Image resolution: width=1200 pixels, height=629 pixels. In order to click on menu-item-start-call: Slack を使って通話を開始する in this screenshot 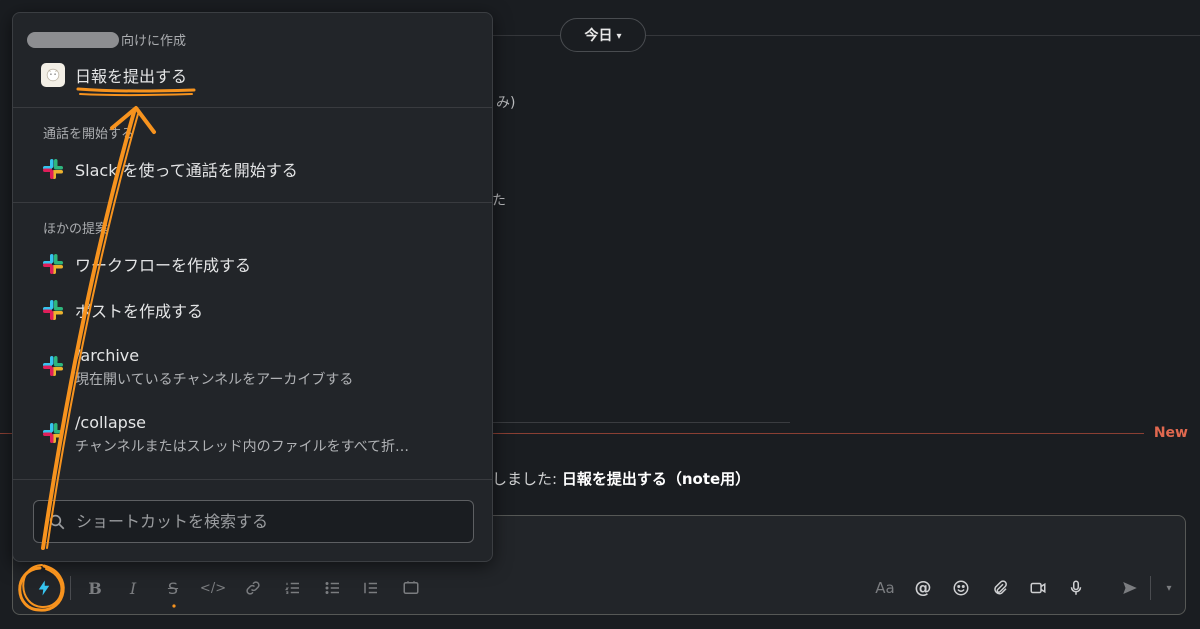, I will do `click(169, 169)`.